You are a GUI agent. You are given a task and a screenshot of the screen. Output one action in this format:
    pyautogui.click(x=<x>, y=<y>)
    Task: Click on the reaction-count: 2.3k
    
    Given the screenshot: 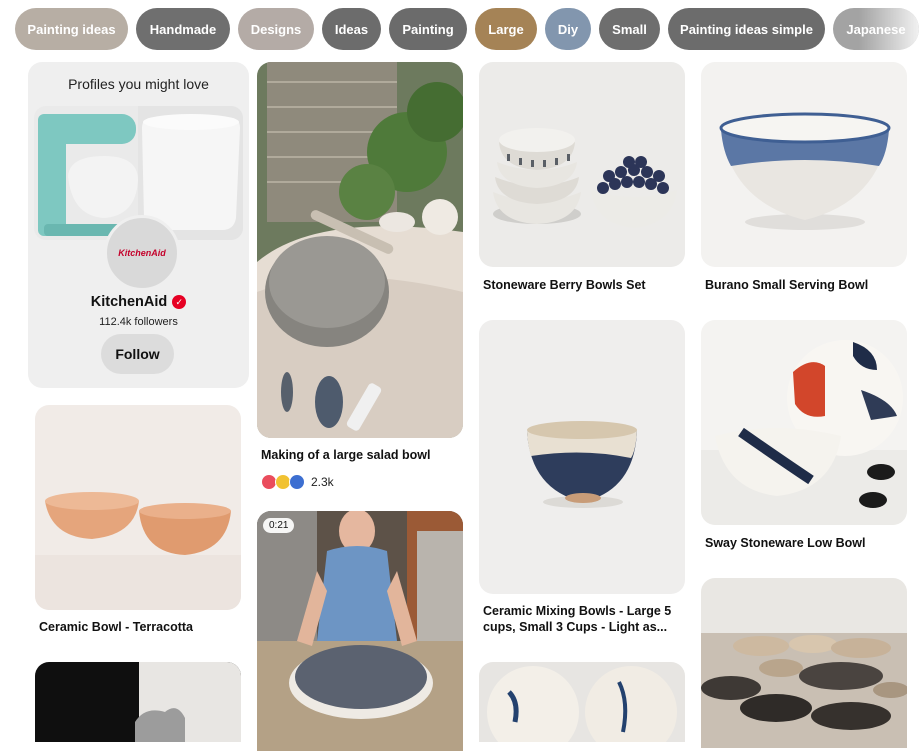 What is the action you would take?
    pyautogui.click(x=322, y=482)
    